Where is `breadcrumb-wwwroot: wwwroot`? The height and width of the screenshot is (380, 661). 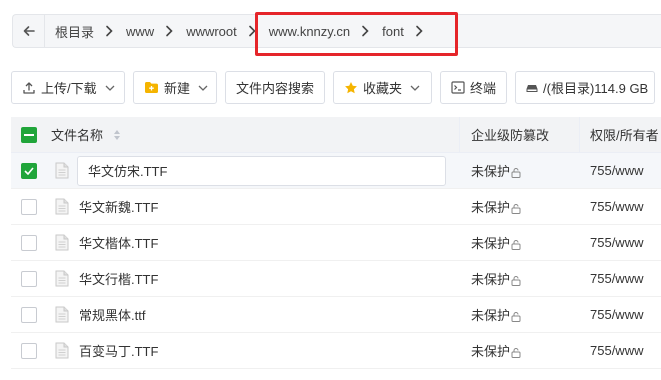 breadcrumb-wwwroot: wwwroot is located at coordinates (210, 31).